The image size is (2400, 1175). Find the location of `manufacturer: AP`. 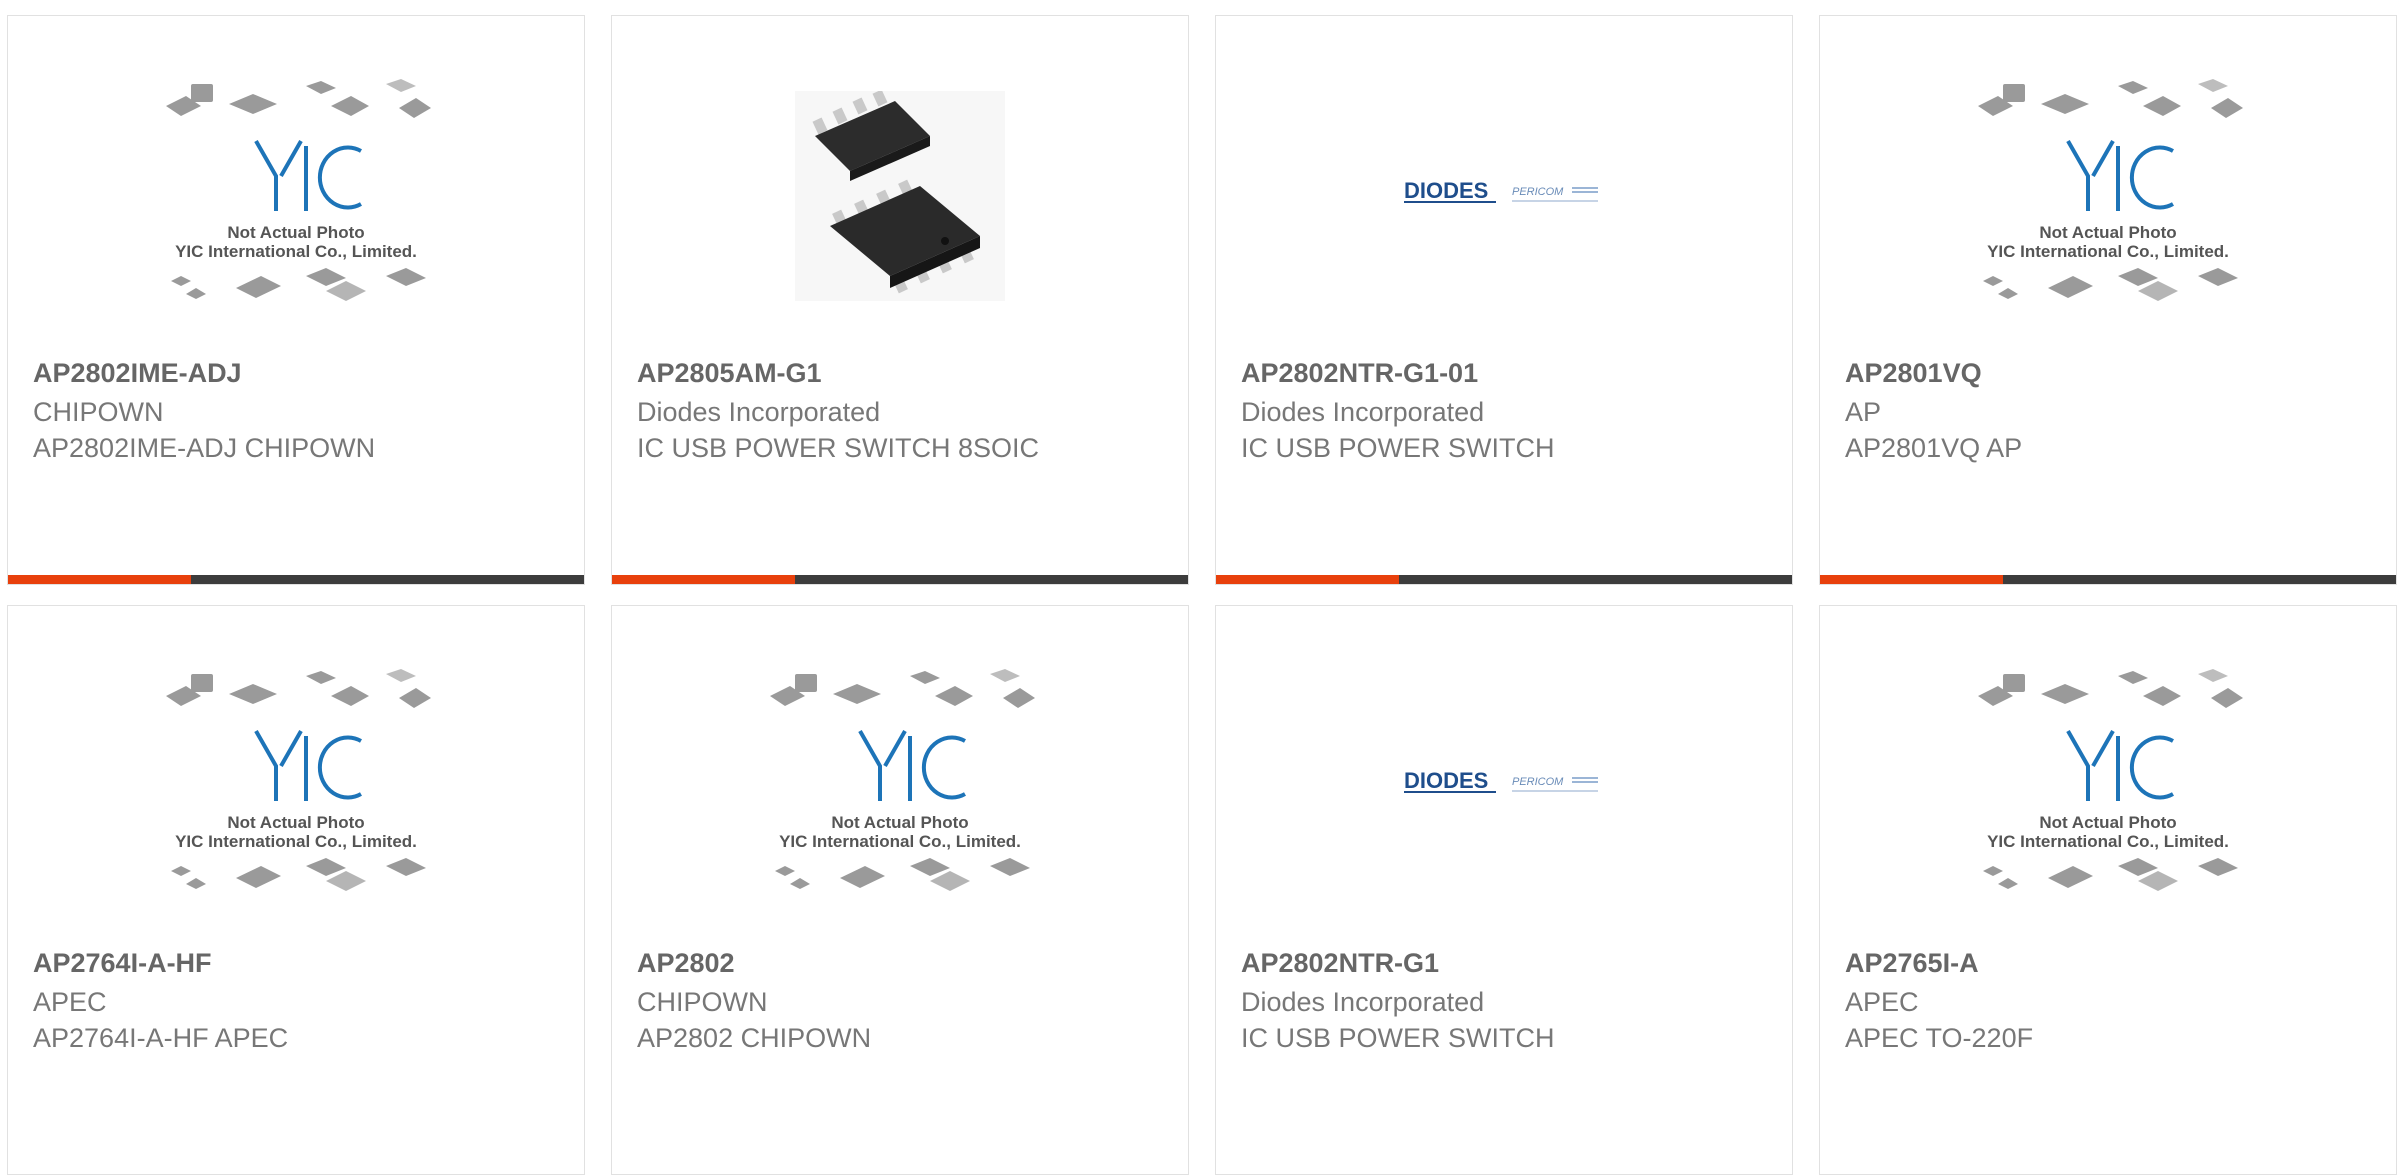

manufacturer: AP is located at coordinates (1863, 412).